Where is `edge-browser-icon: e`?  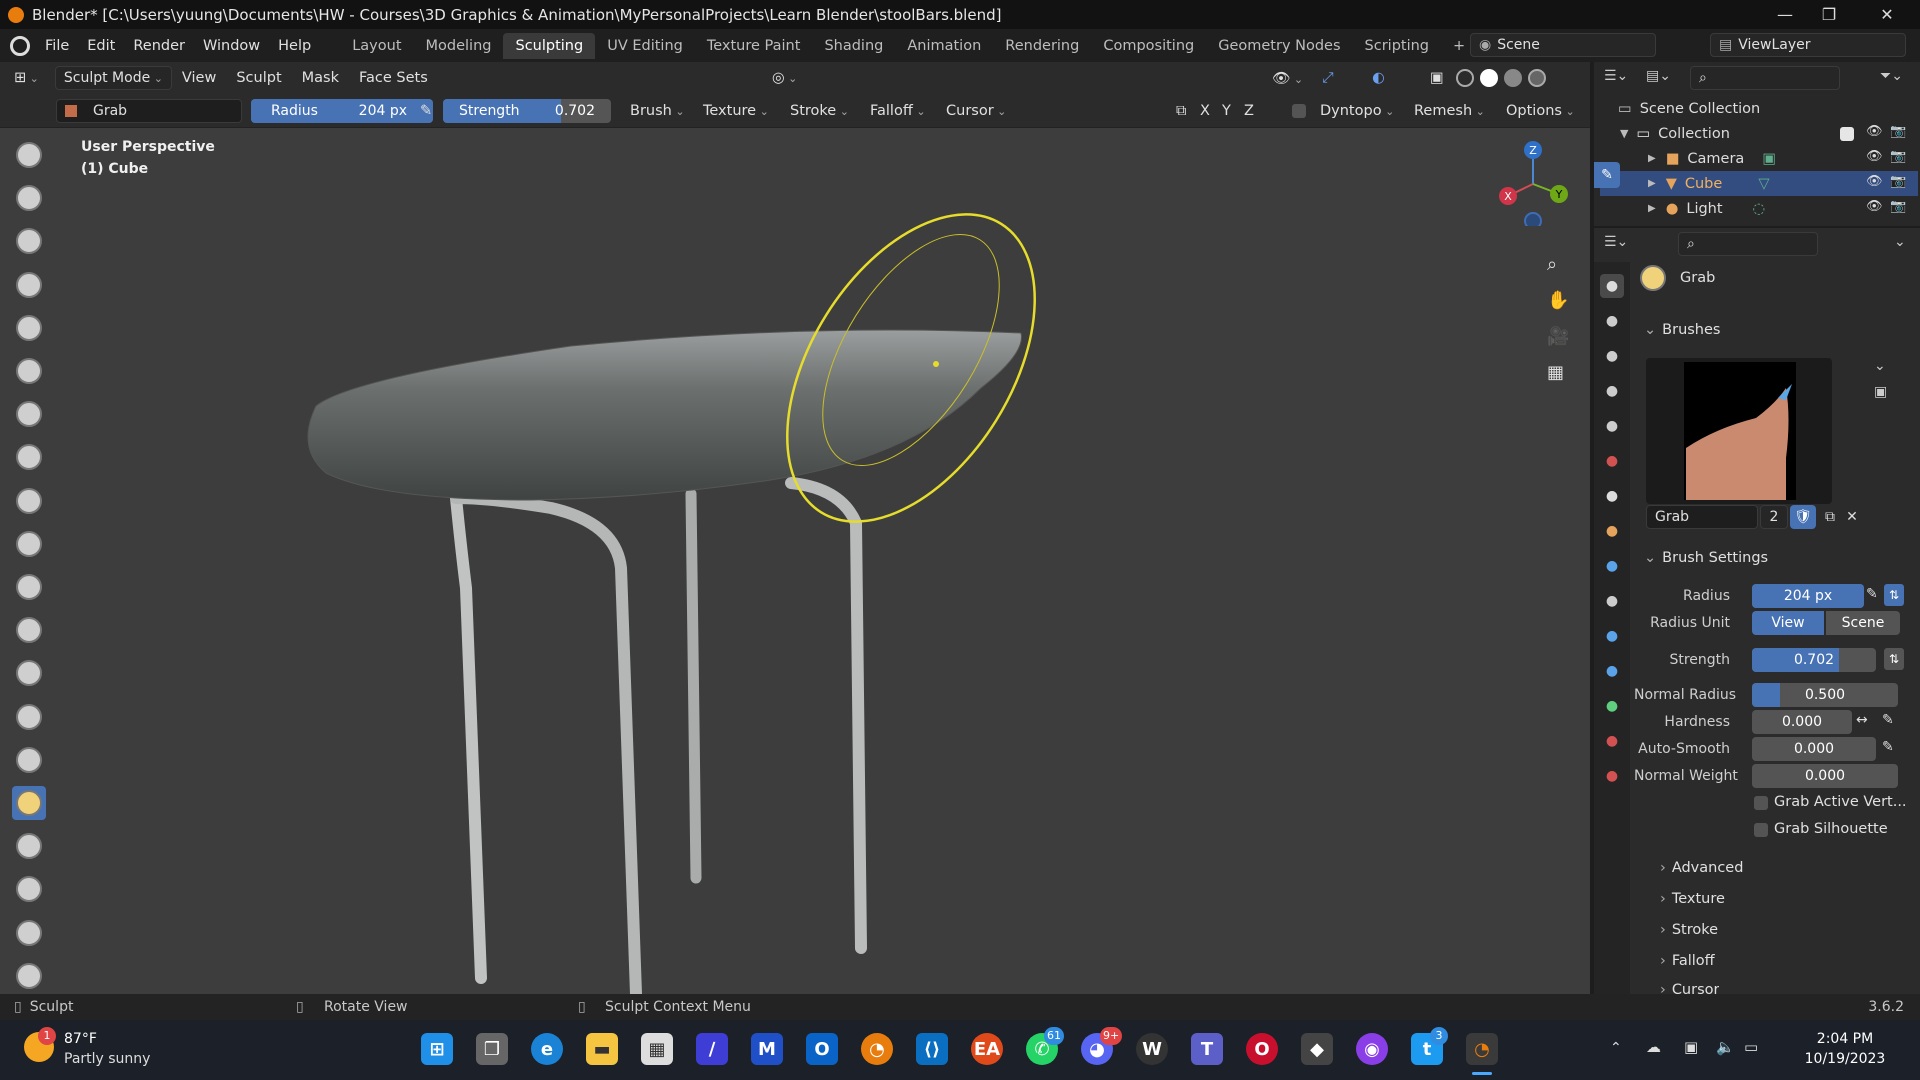 edge-browser-icon: e is located at coordinates (547, 1049).